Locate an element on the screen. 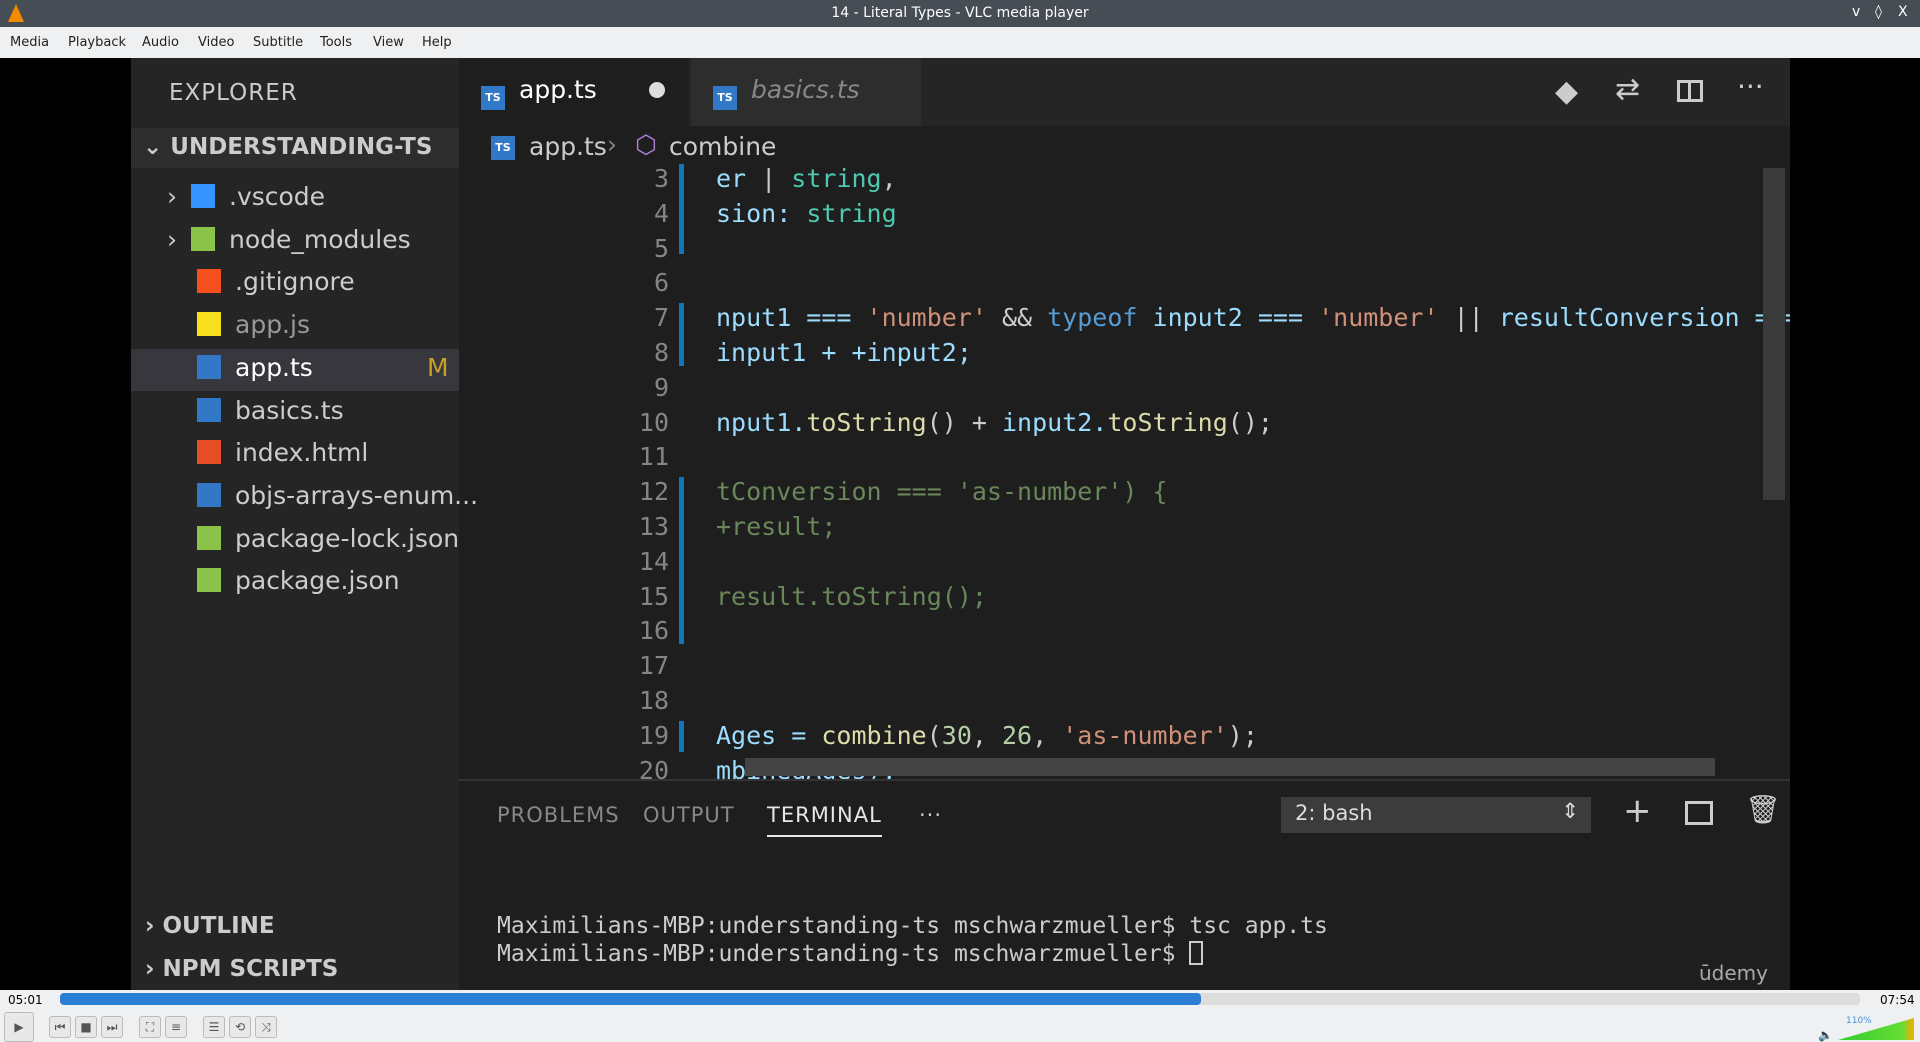 The height and width of the screenshot is (1042, 1920). new-terminal-icon: + is located at coordinates (1637, 811).